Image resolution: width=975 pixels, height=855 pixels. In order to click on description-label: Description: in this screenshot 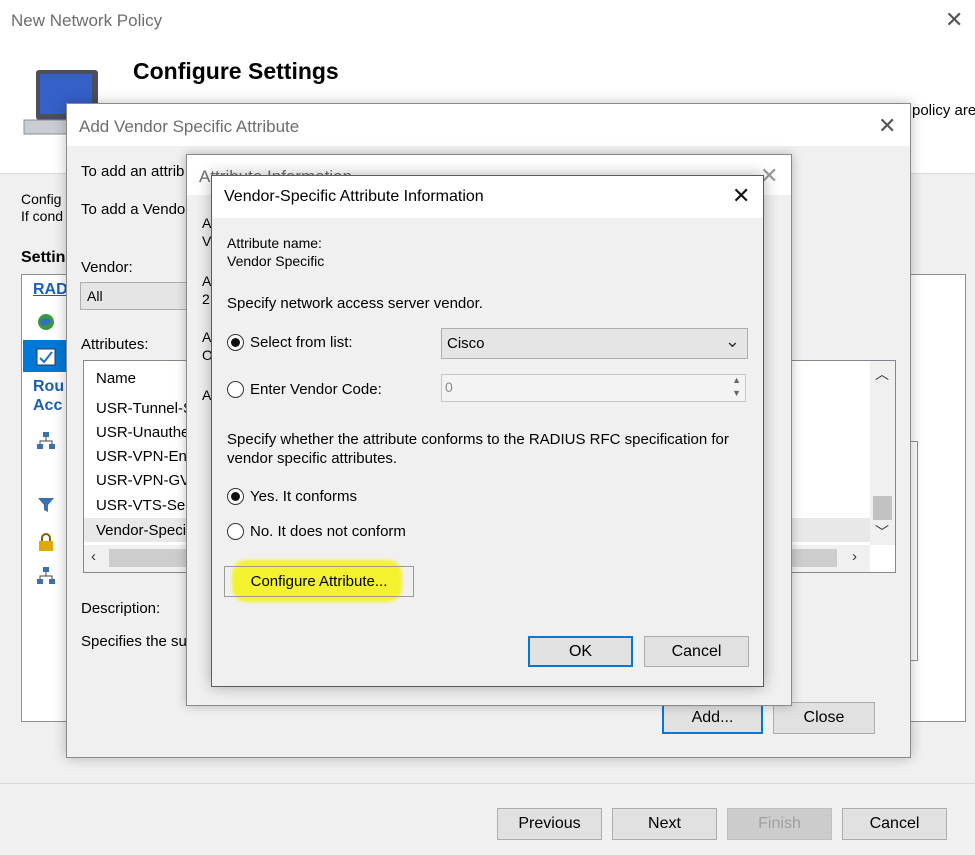, I will do `click(121, 608)`.